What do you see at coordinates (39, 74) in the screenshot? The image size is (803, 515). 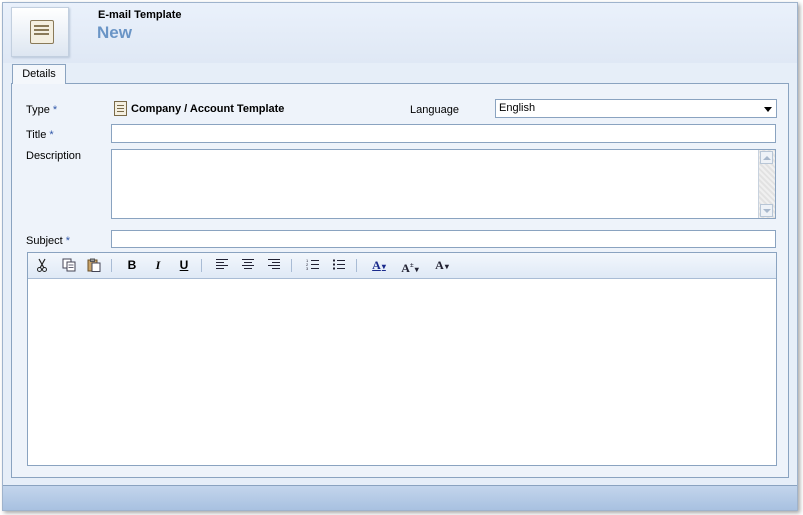 I see `tab-details: Details` at bounding box center [39, 74].